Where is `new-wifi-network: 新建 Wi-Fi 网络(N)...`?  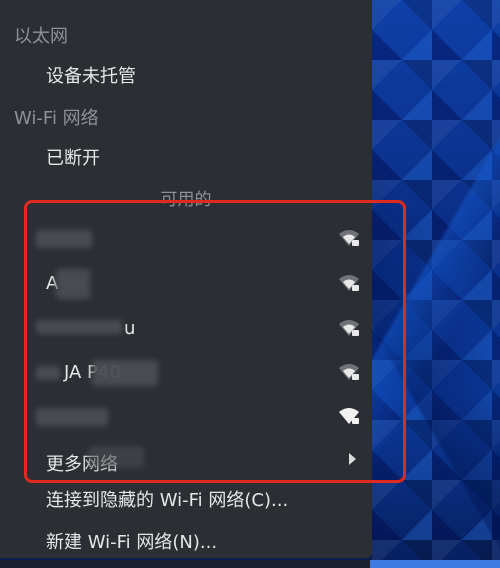
new-wifi-network: 新建 Wi-Fi 网络(N)... is located at coordinates (131, 541).